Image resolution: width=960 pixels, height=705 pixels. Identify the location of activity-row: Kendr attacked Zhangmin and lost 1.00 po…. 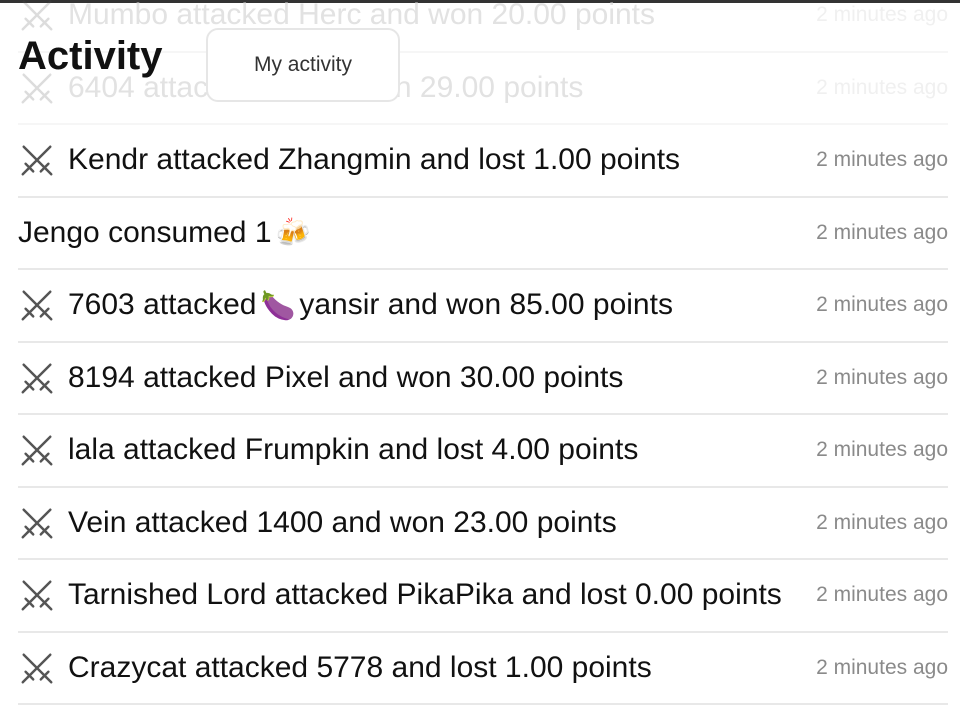
(483, 161).